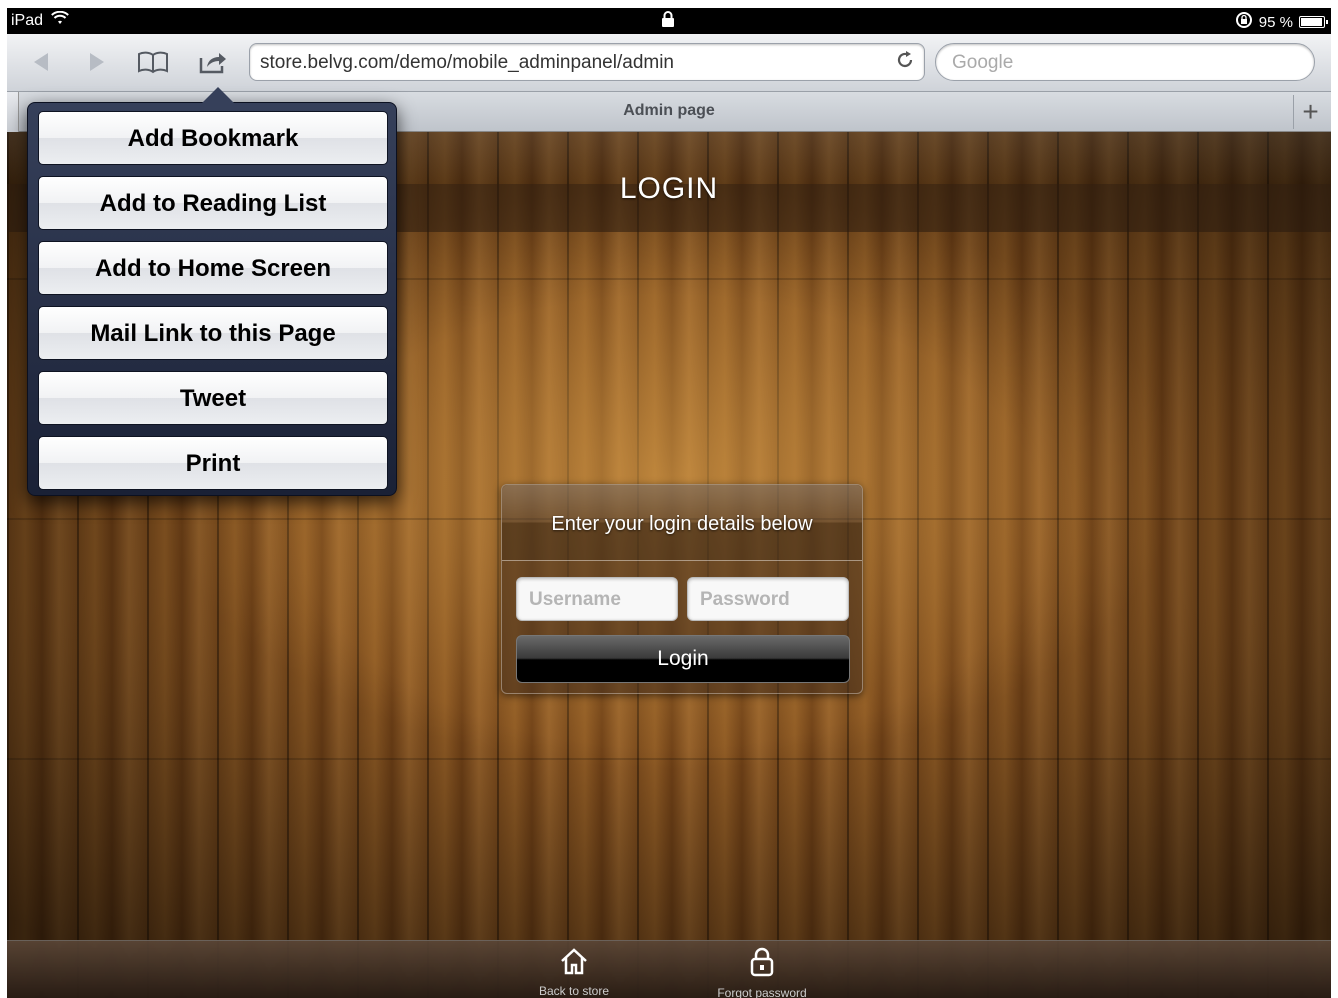  What do you see at coordinates (27, 20) in the screenshot?
I see `device-label: iPad` at bounding box center [27, 20].